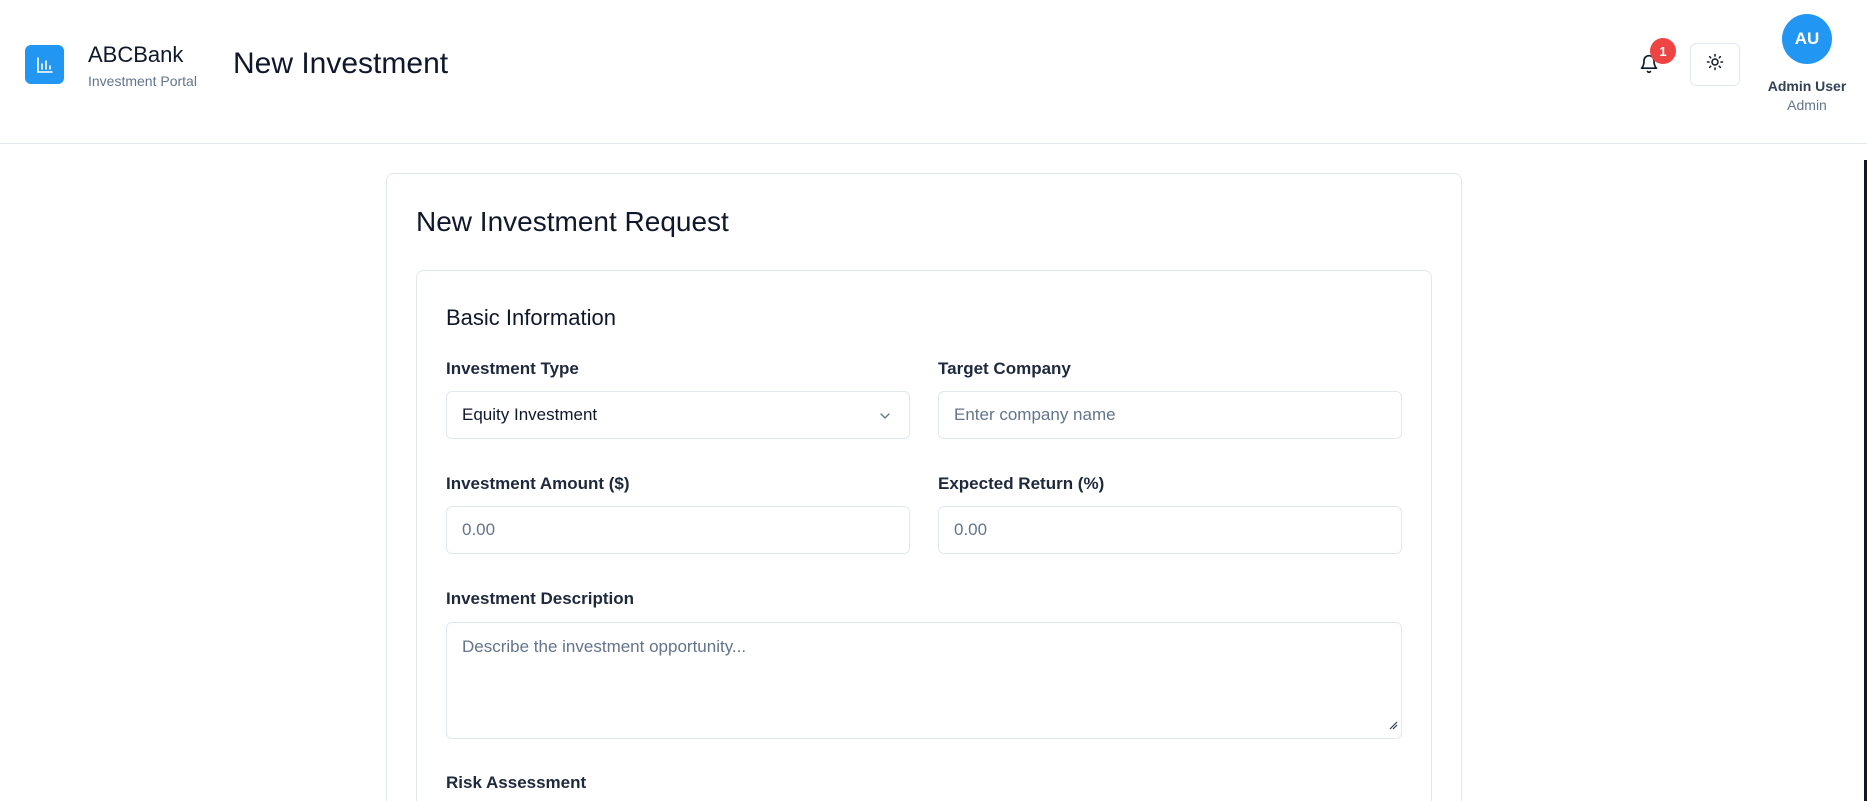 This screenshot has width=1867, height=801. What do you see at coordinates (1021, 483) in the screenshot?
I see `expected-return-label: Expected Return (%)` at bounding box center [1021, 483].